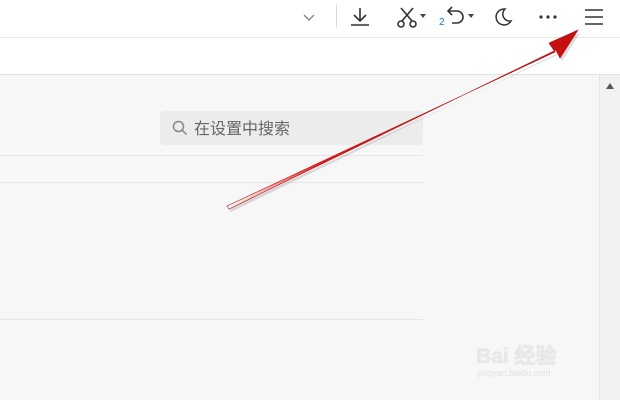 This screenshot has width=620, height=400. I want to click on dropdown-button, so click(309, 17).